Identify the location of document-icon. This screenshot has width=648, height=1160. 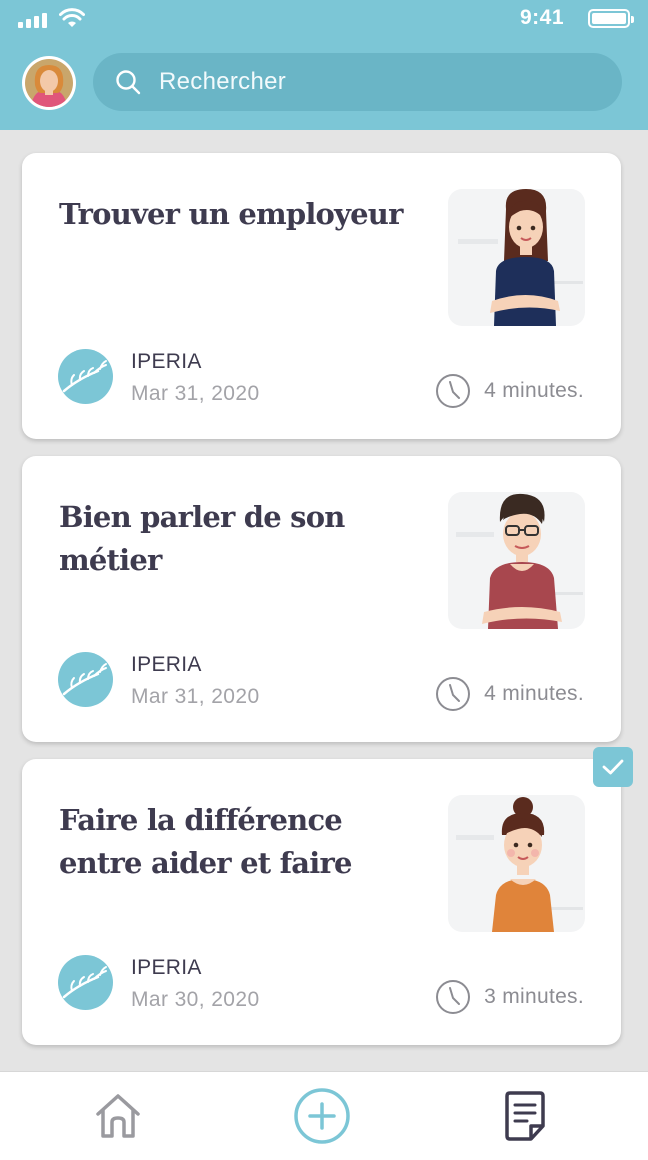
(525, 1116).